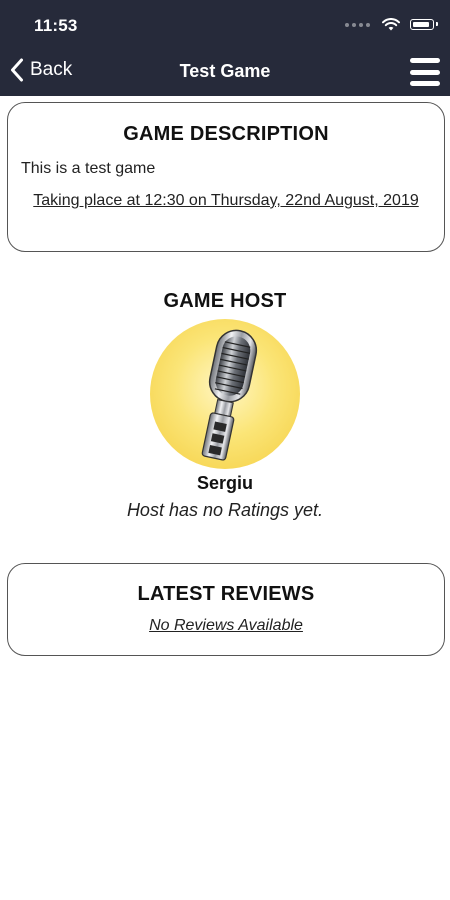  What do you see at coordinates (226, 609) in the screenshot?
I see `latest-reviews-card: LATEST REVIEWS No Reviews Available` at bounding box center [226, 609].